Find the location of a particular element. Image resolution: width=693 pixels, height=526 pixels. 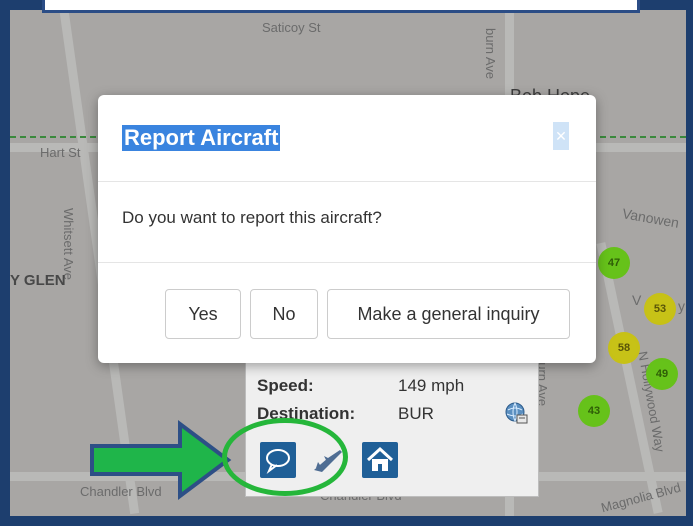

globe-icon is located at coordinates (517, 414).